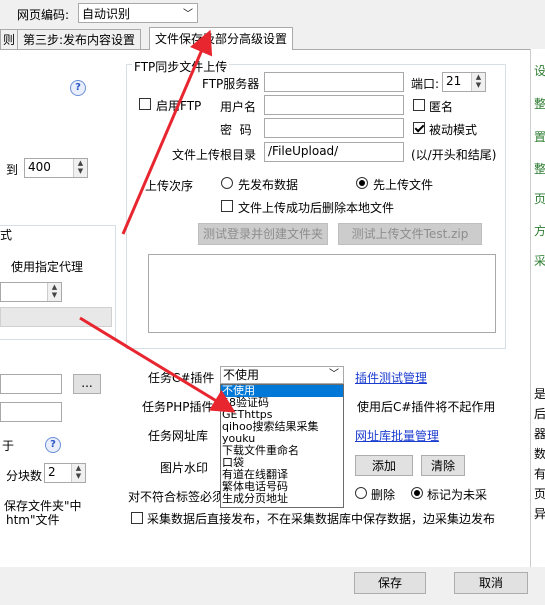 The height and width of the screenshot is (605, 545). Describe the element at coordinates (419, 128) in the screenshot. I see `passive-mode-checkbox` at that location.